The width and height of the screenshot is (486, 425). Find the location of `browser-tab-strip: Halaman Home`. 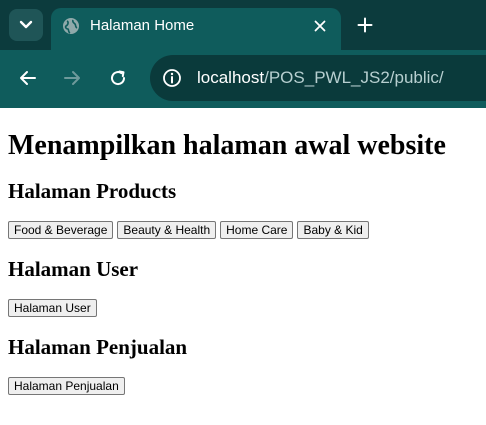

browser-tab-strip: Halaman Home is located at coordinates (243, 25).